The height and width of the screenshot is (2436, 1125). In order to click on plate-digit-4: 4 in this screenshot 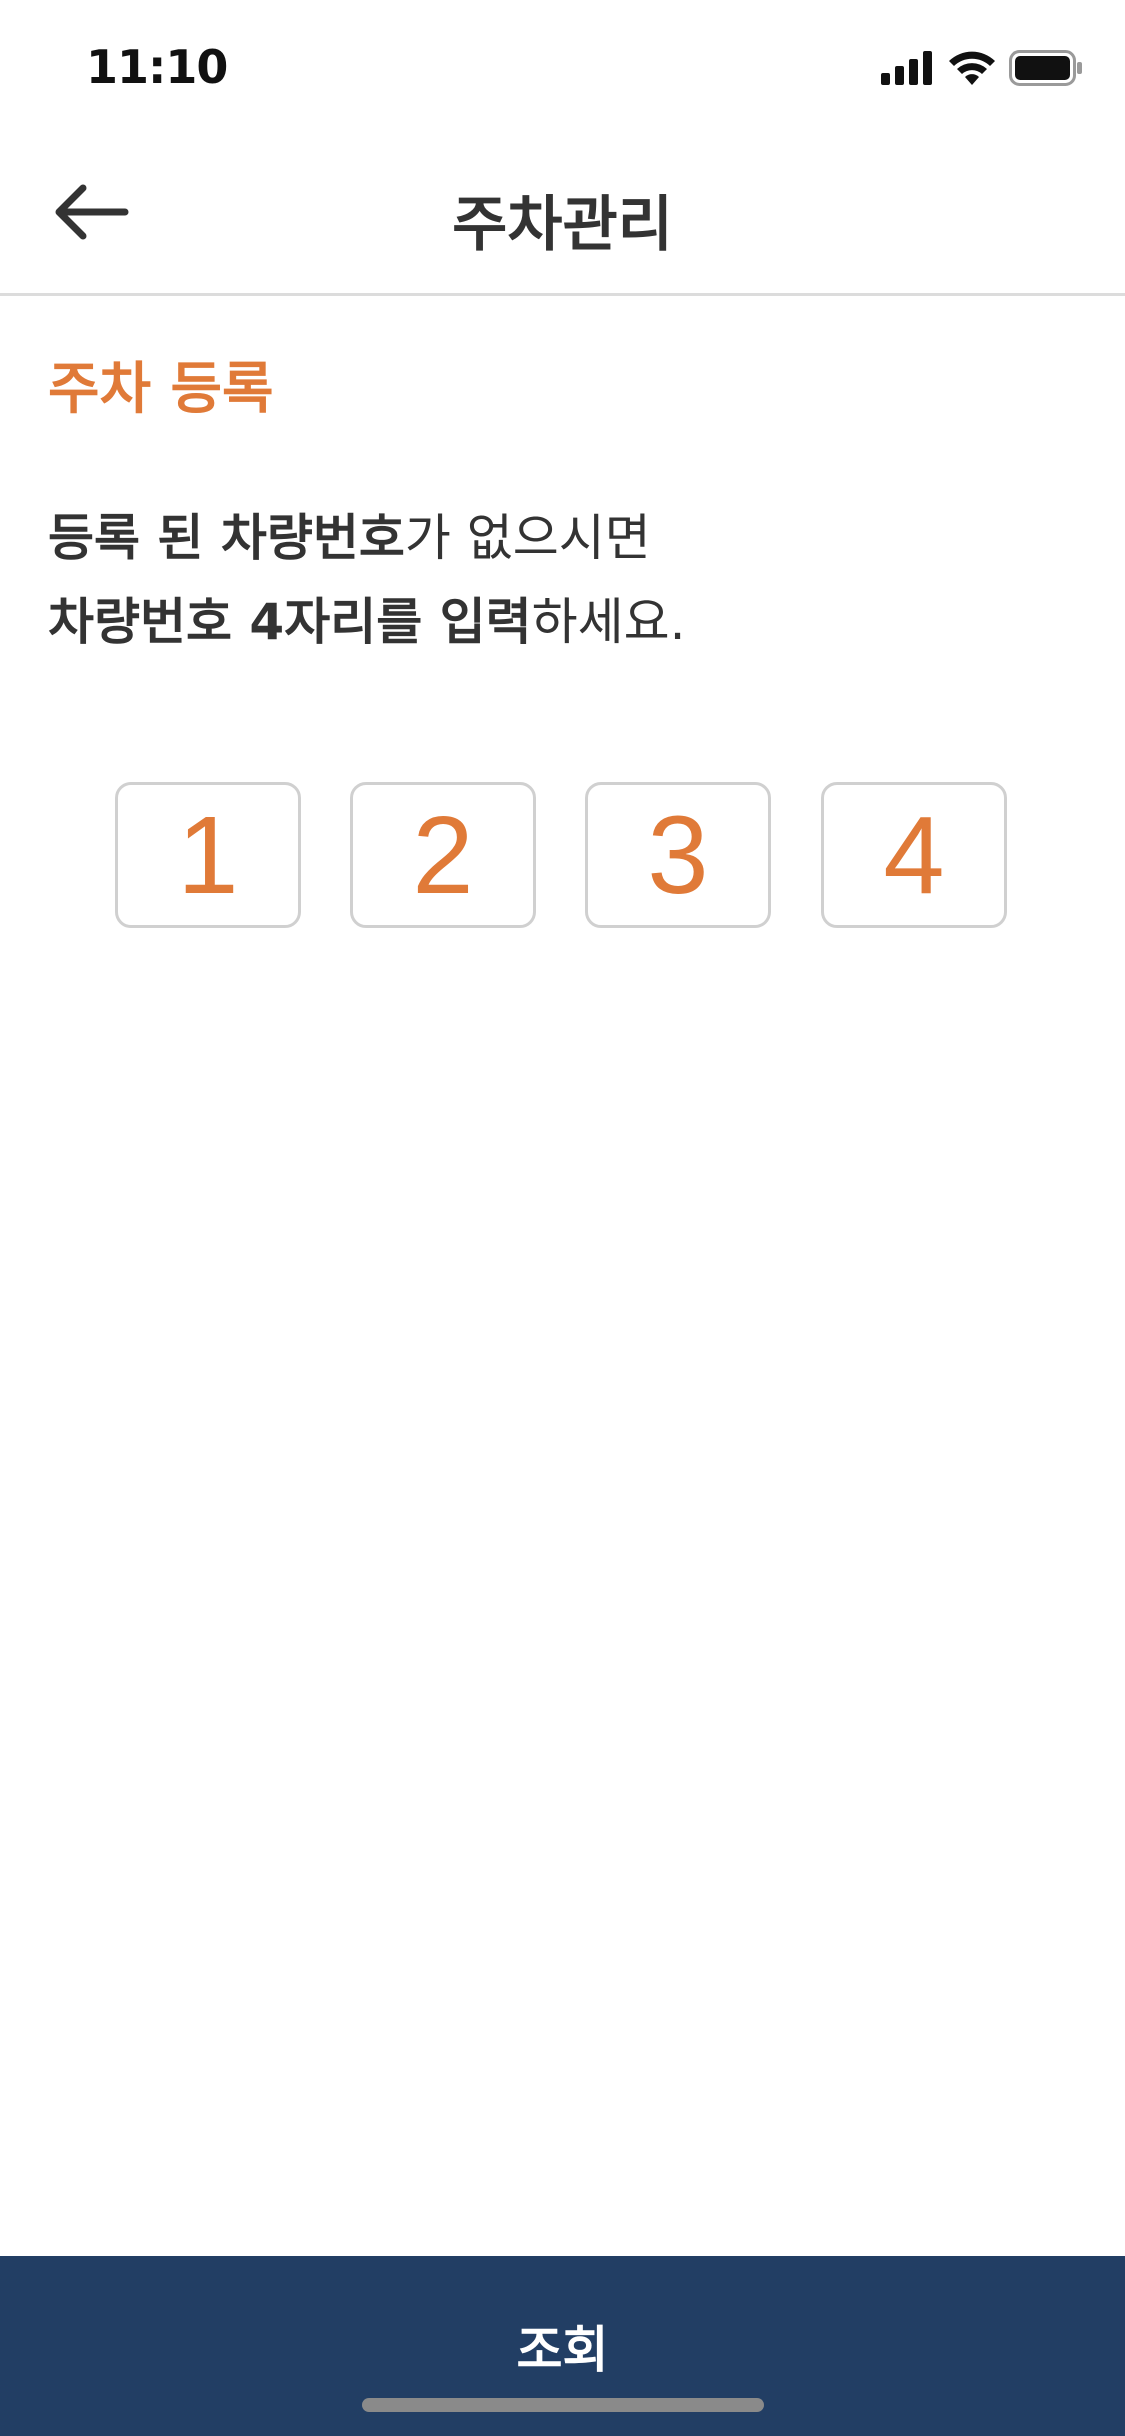, I will do `click(914, 855)`.